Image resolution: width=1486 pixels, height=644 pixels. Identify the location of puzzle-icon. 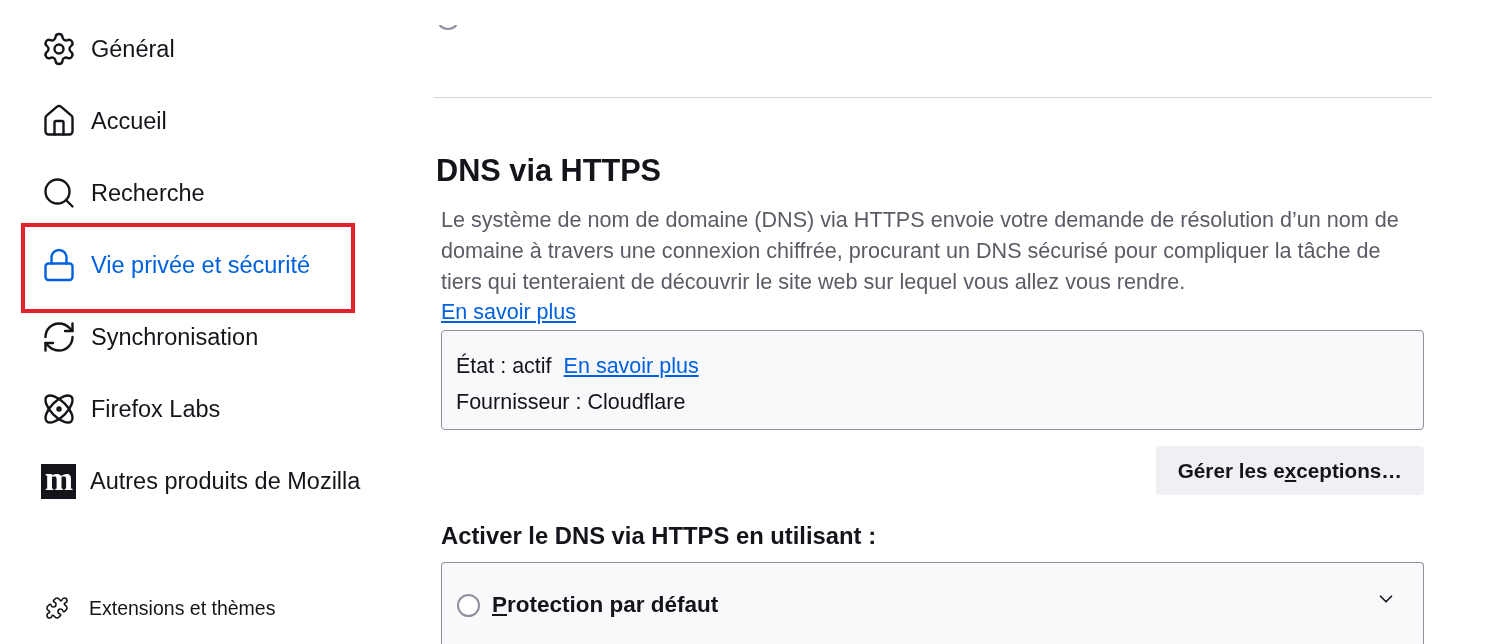
(57, 608).